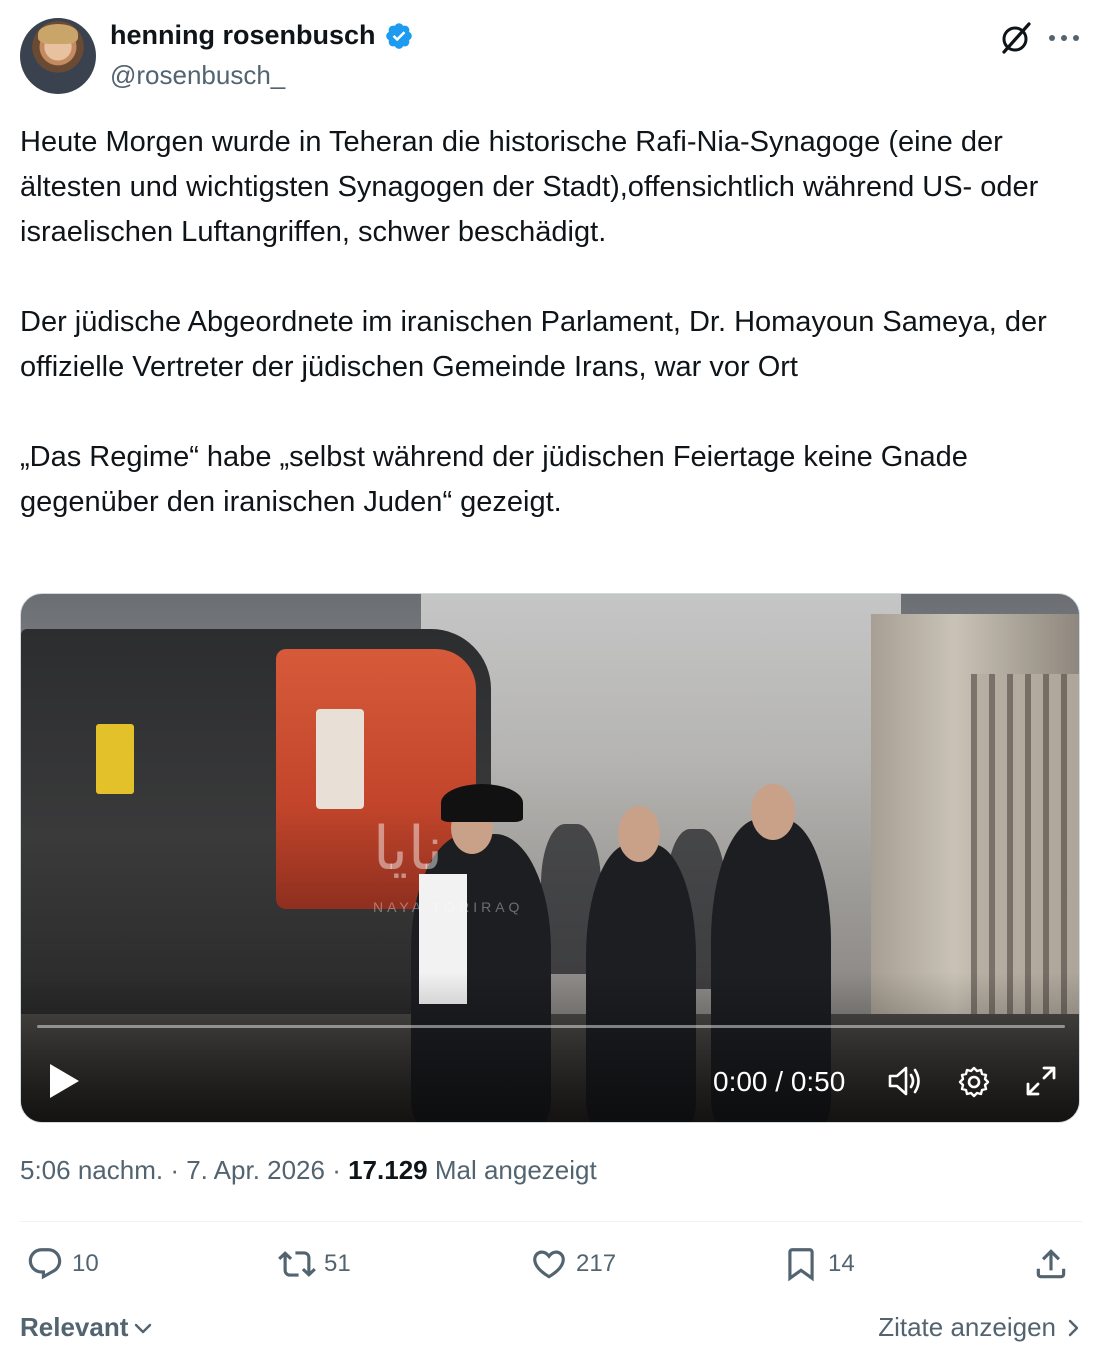 The image size is (1095, 1359). I want to click on sort-label: Relevant, so click(74, 1327).